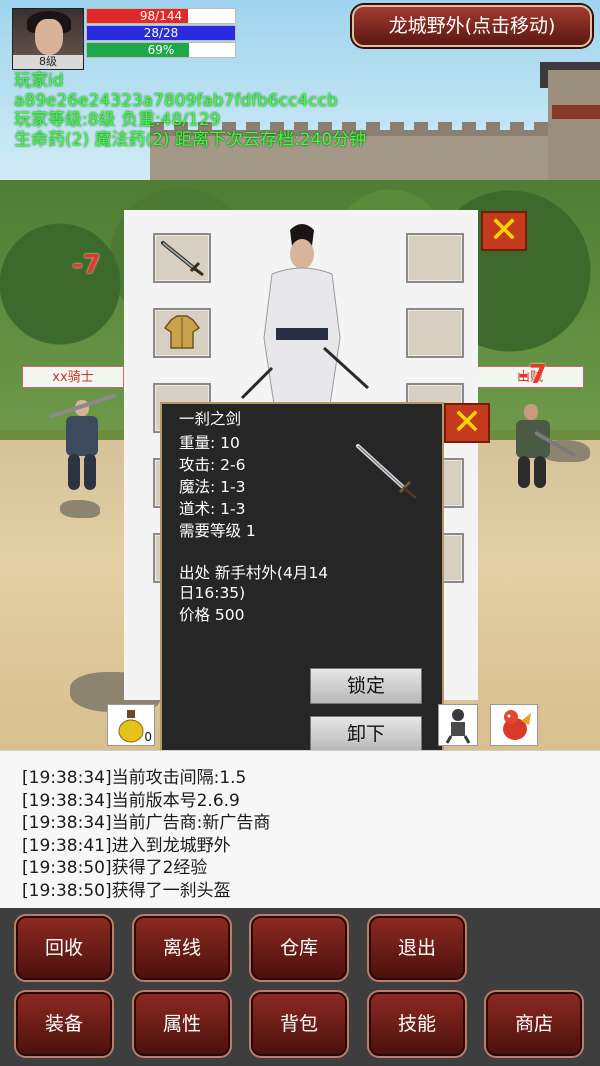 The height and width of the screenshot is (1066, 600). Describe the element at coordinates (176, 100) in the screenshot. I see `player-id-value: a89e26e24323a7809fab7fdfb6cc4ccb` at that location.